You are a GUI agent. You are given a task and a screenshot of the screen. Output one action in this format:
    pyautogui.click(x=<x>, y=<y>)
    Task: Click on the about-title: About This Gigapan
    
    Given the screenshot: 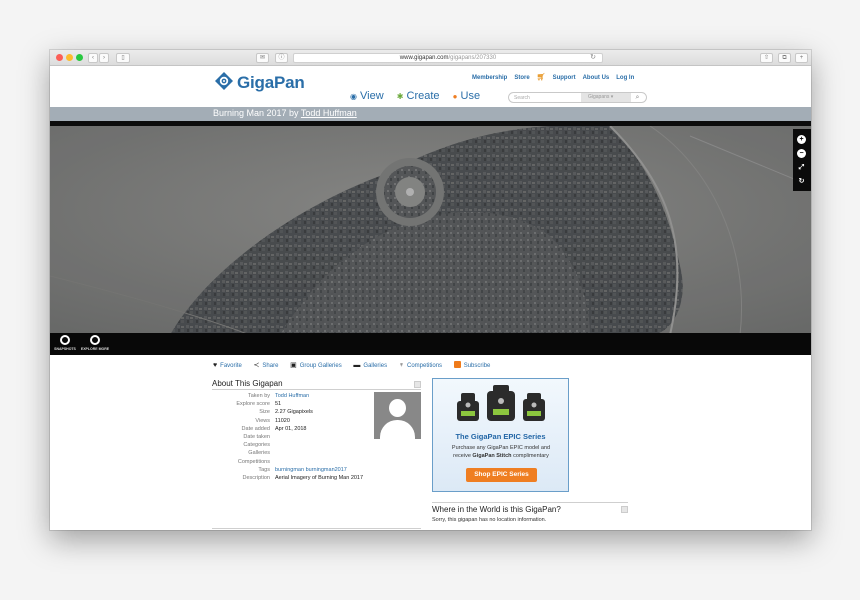 What is the action you would take?
    pyautogui.click(x=247, y=383)
    